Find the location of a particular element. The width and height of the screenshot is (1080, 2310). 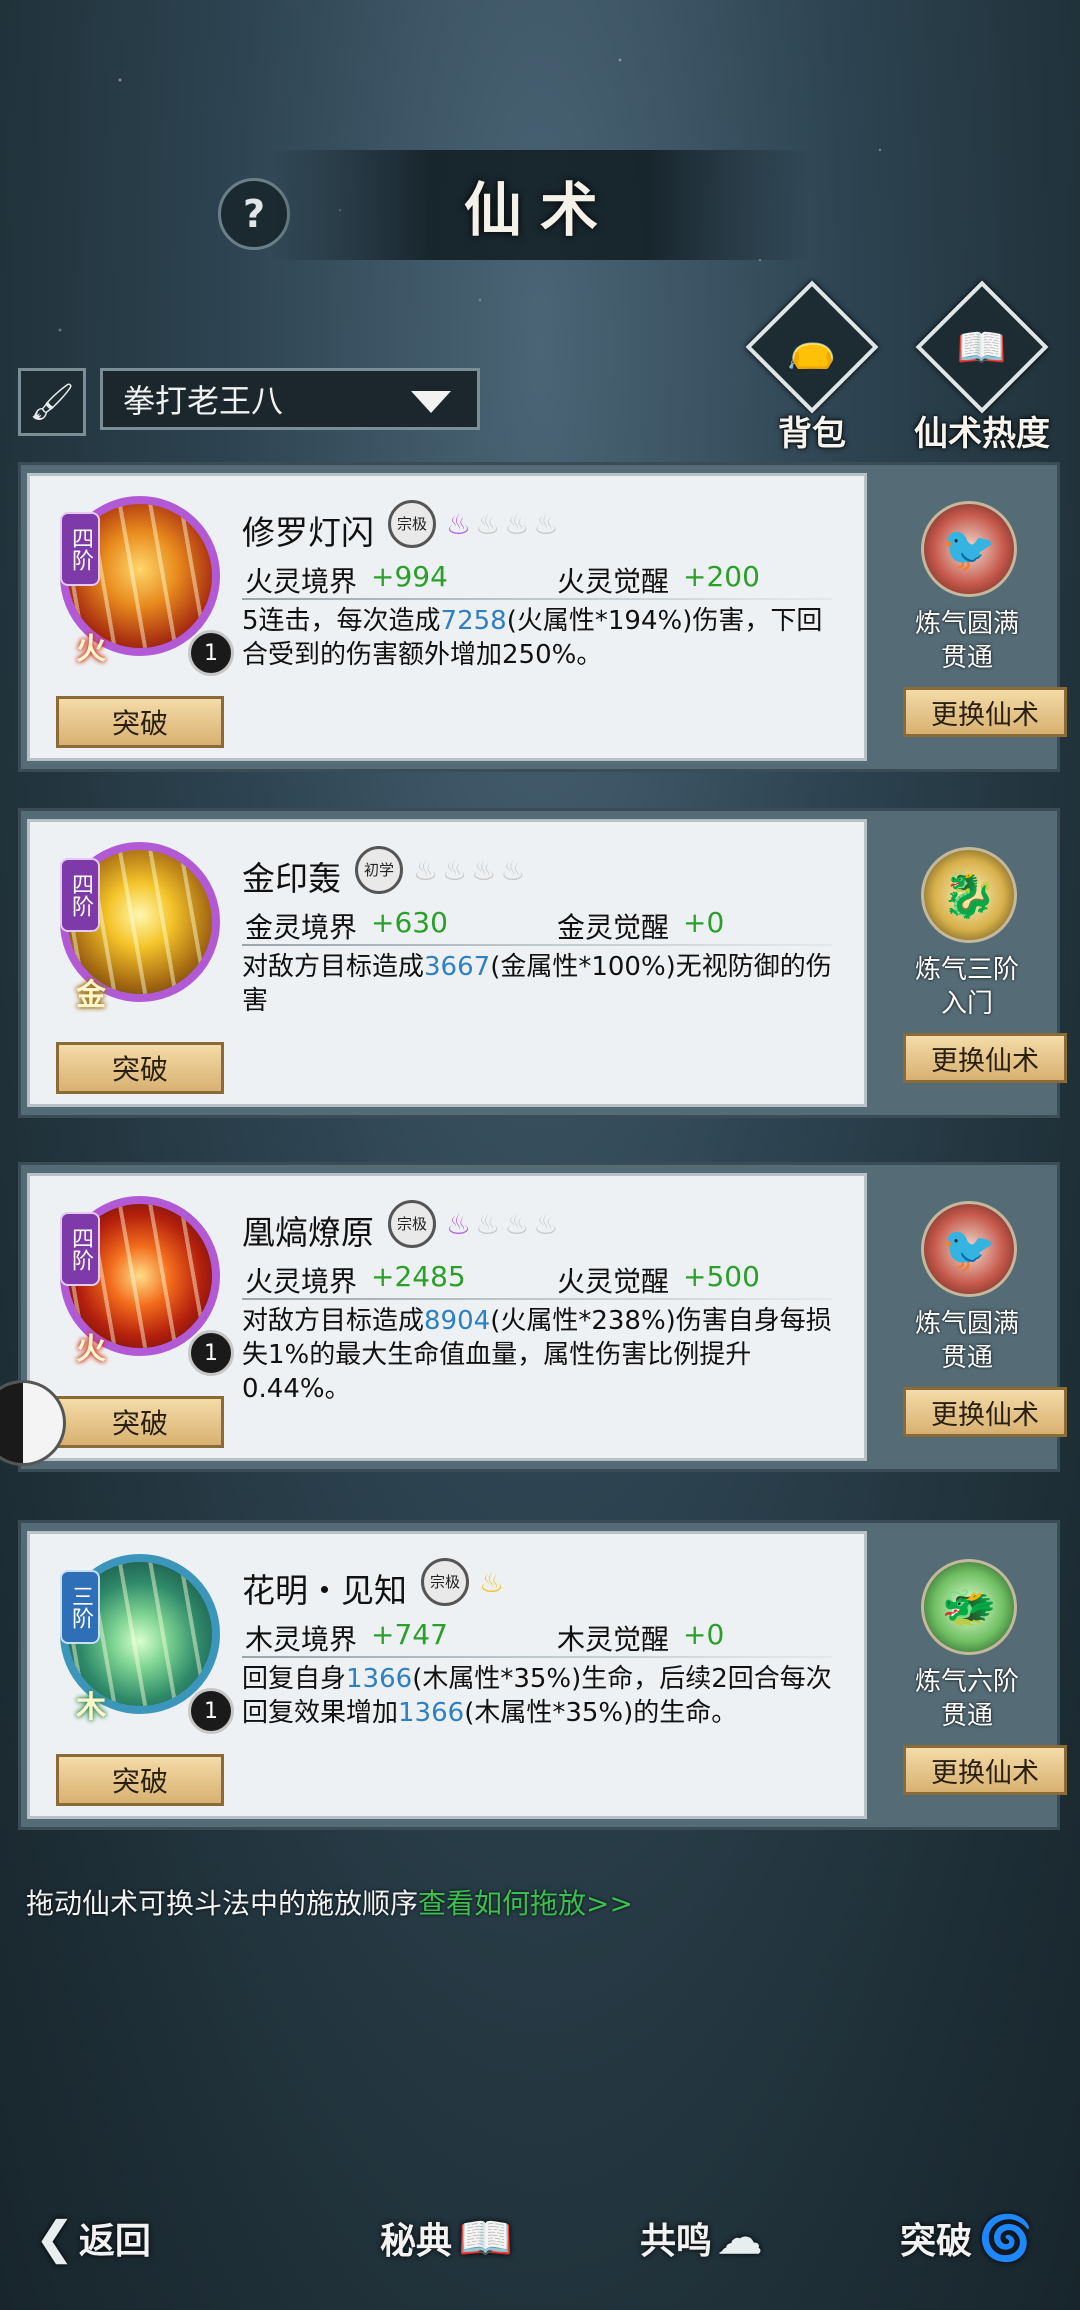

skill-heat-button: 📖 仙术热度 is located at coordinates (982, 367).